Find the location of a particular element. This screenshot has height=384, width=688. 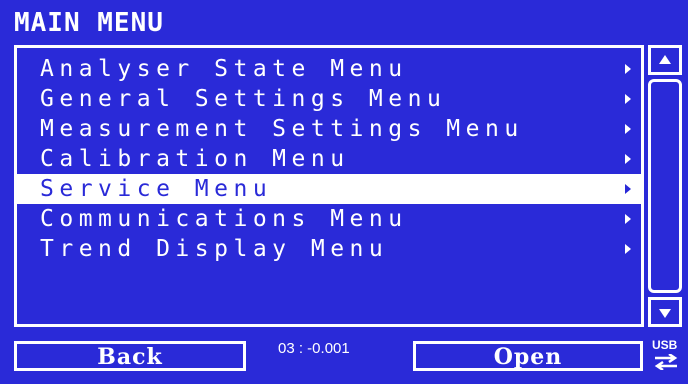

usb-transfer-icon is located at coordinates (666, 362).